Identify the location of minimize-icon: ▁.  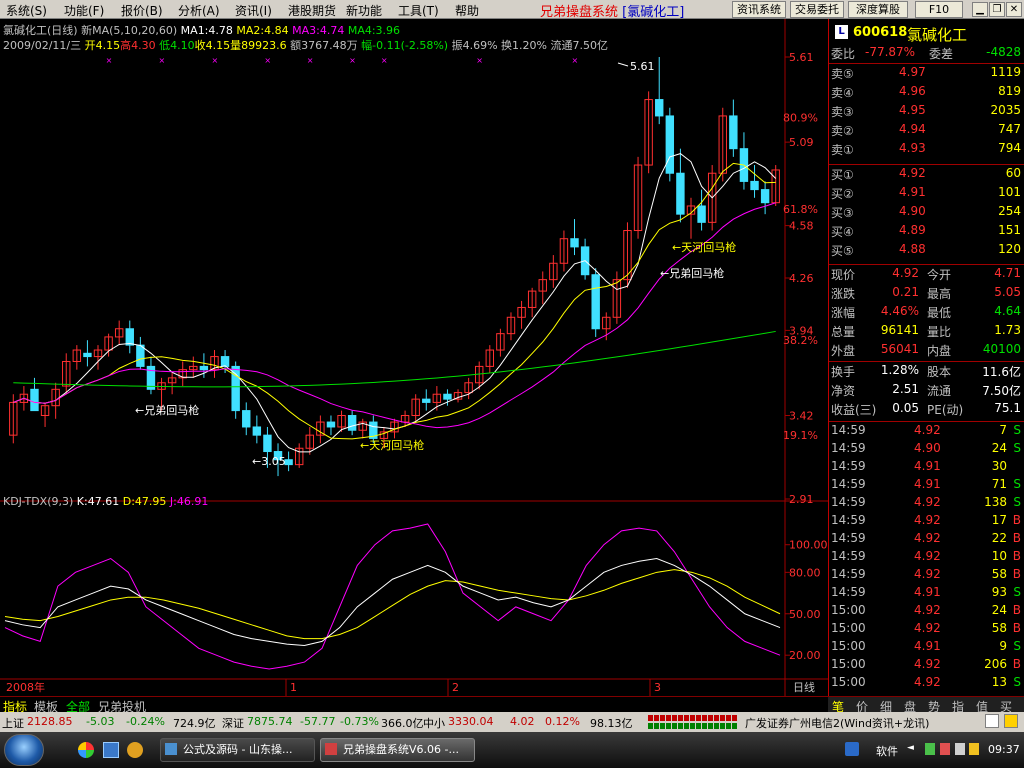
(980, 9).